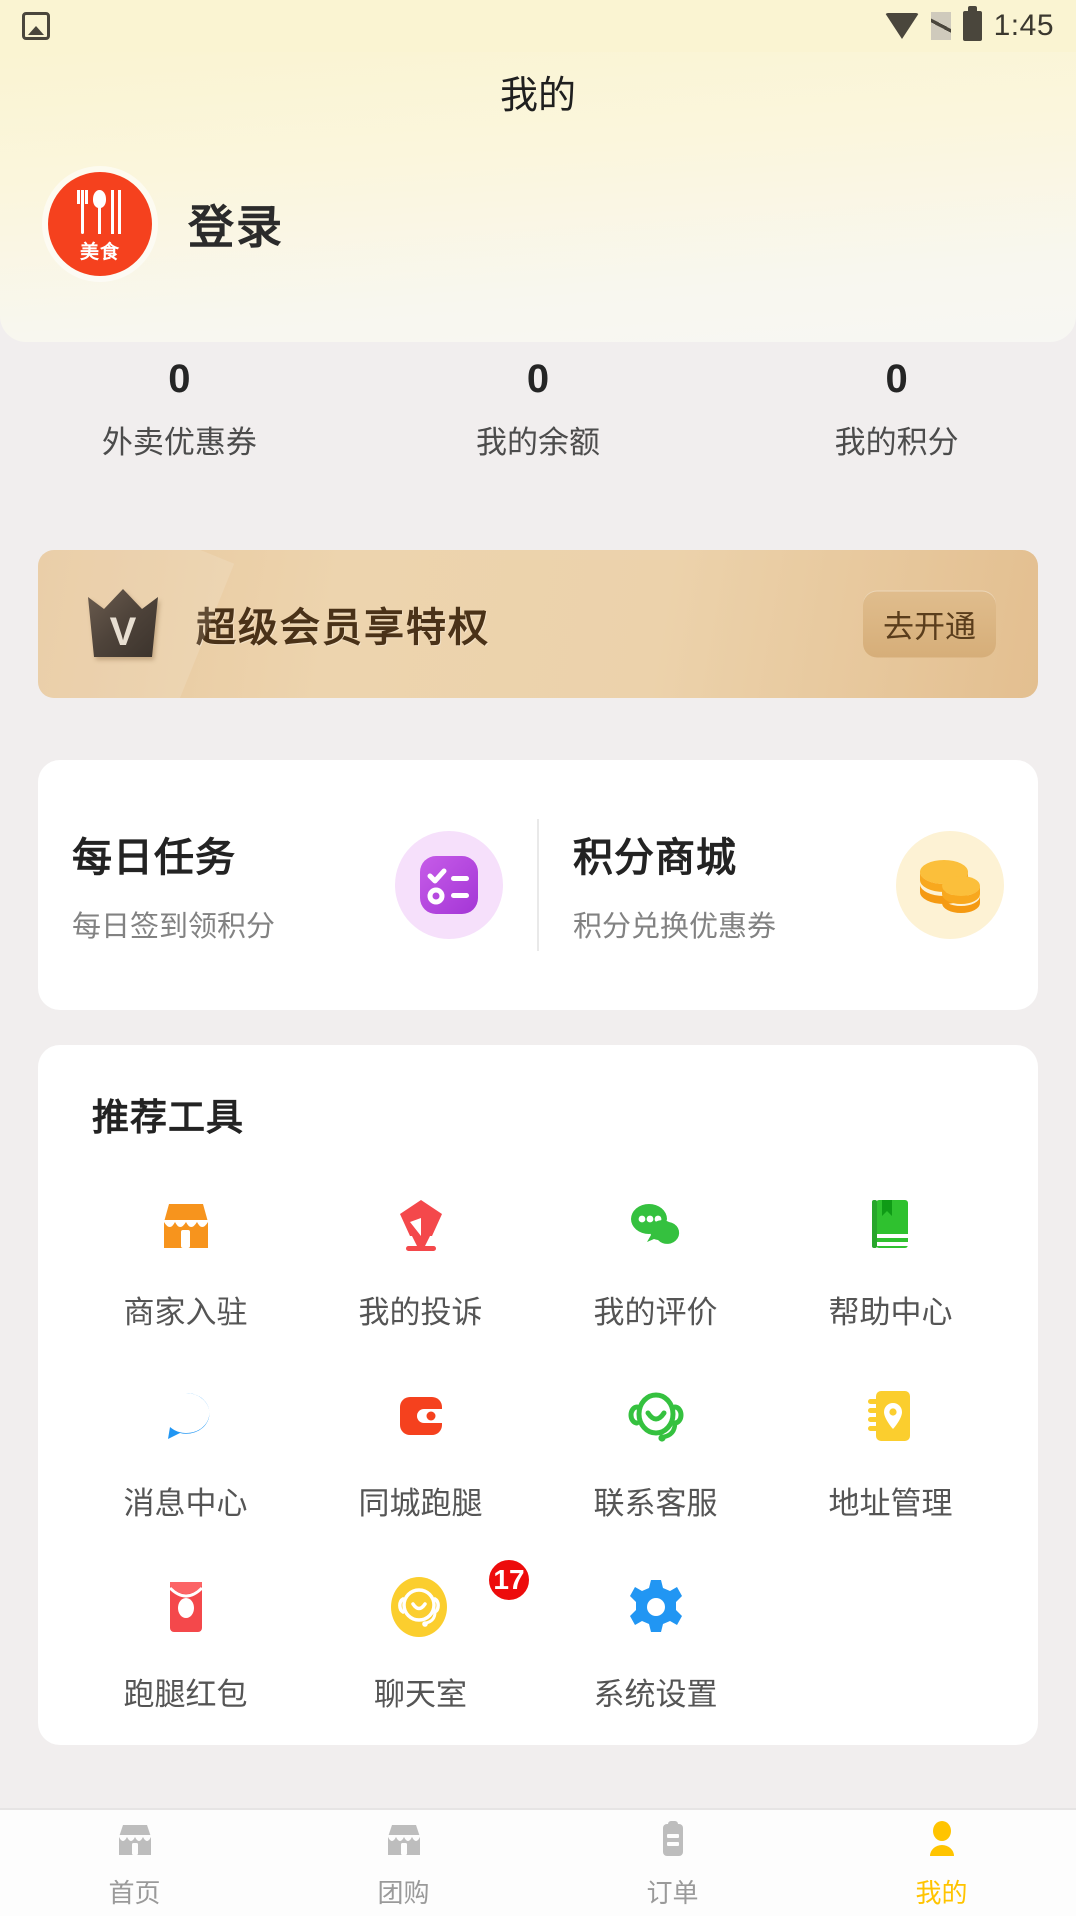 The height and width of the screenshot is (1916, 1076). What do you see at coordinates (890, 1312) in the screenshot?
I see `tool-label: 帮助中心` at bounding box center [890, 1312].